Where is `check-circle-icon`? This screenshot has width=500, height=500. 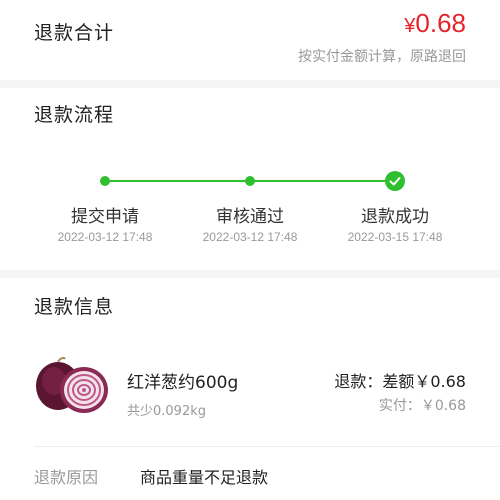 check-circle-icon is located at coordinates (395, 181).